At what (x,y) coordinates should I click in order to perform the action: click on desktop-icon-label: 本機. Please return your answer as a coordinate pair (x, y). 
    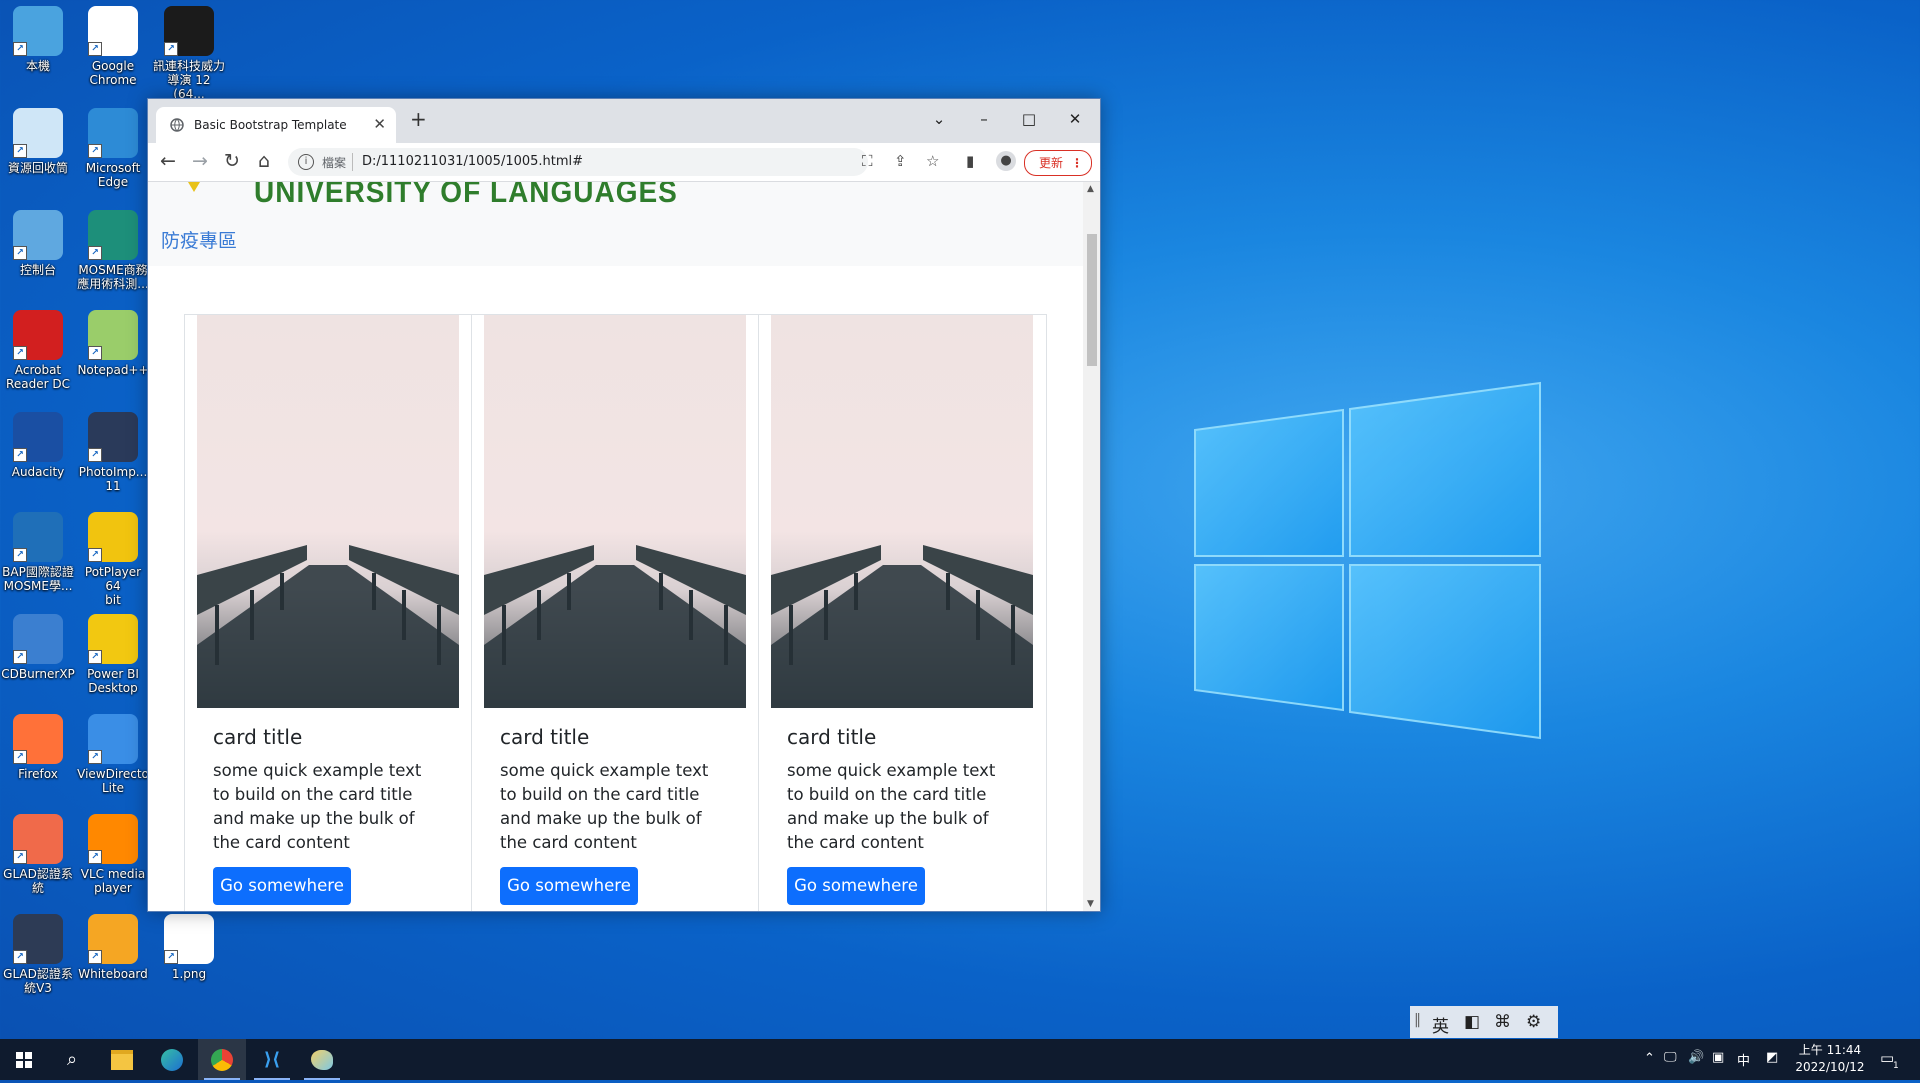
    Looking at the image, I should click on (37, 66).